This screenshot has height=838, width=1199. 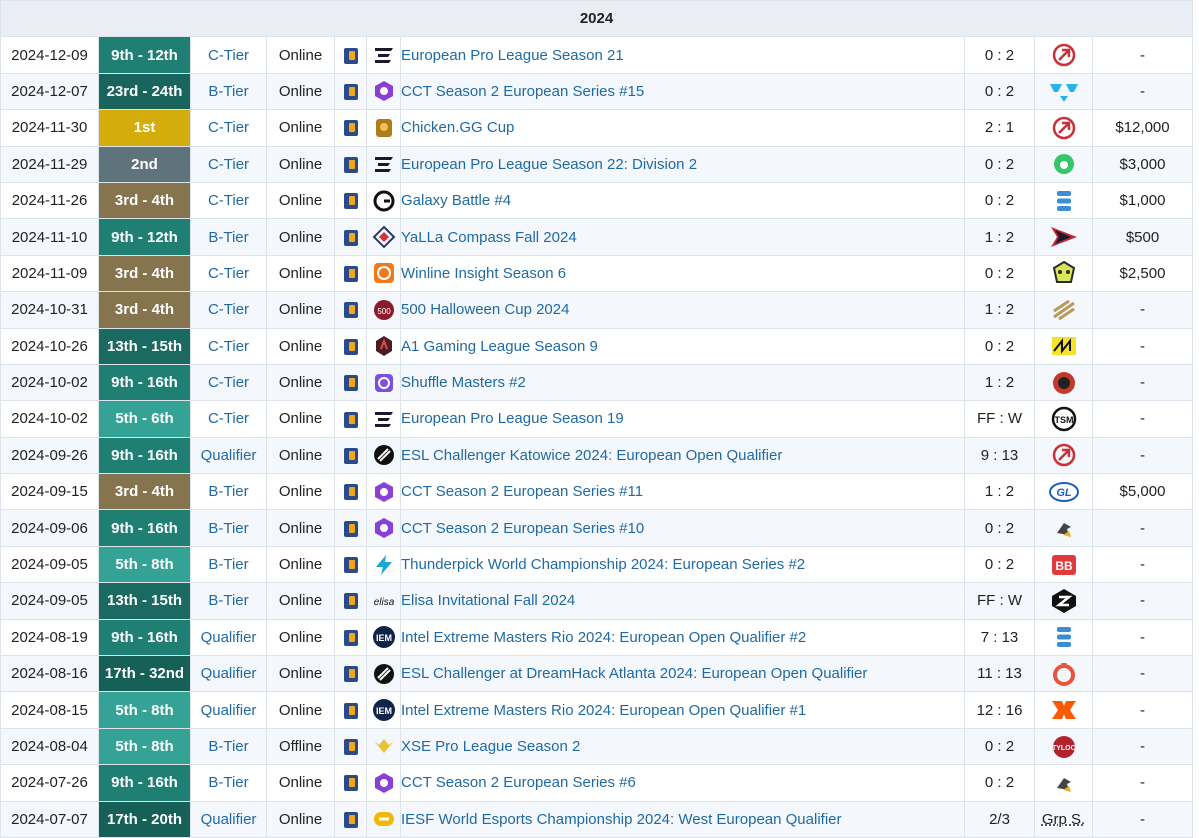 What do you see at coordinates (384, 237) in the screenshot?
I see `yalla-compass-icon` at bounding box center [384, 237].